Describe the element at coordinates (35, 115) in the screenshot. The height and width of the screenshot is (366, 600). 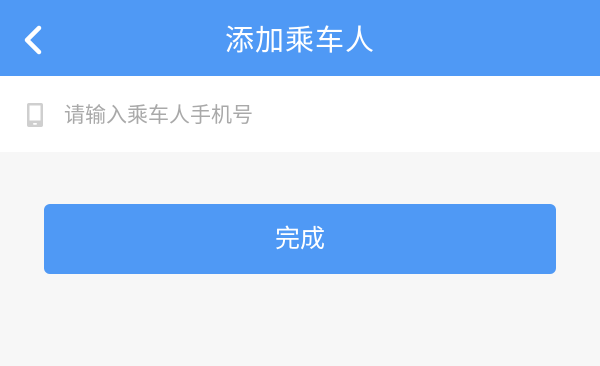
I see `mobile-phone-icon` at that location.